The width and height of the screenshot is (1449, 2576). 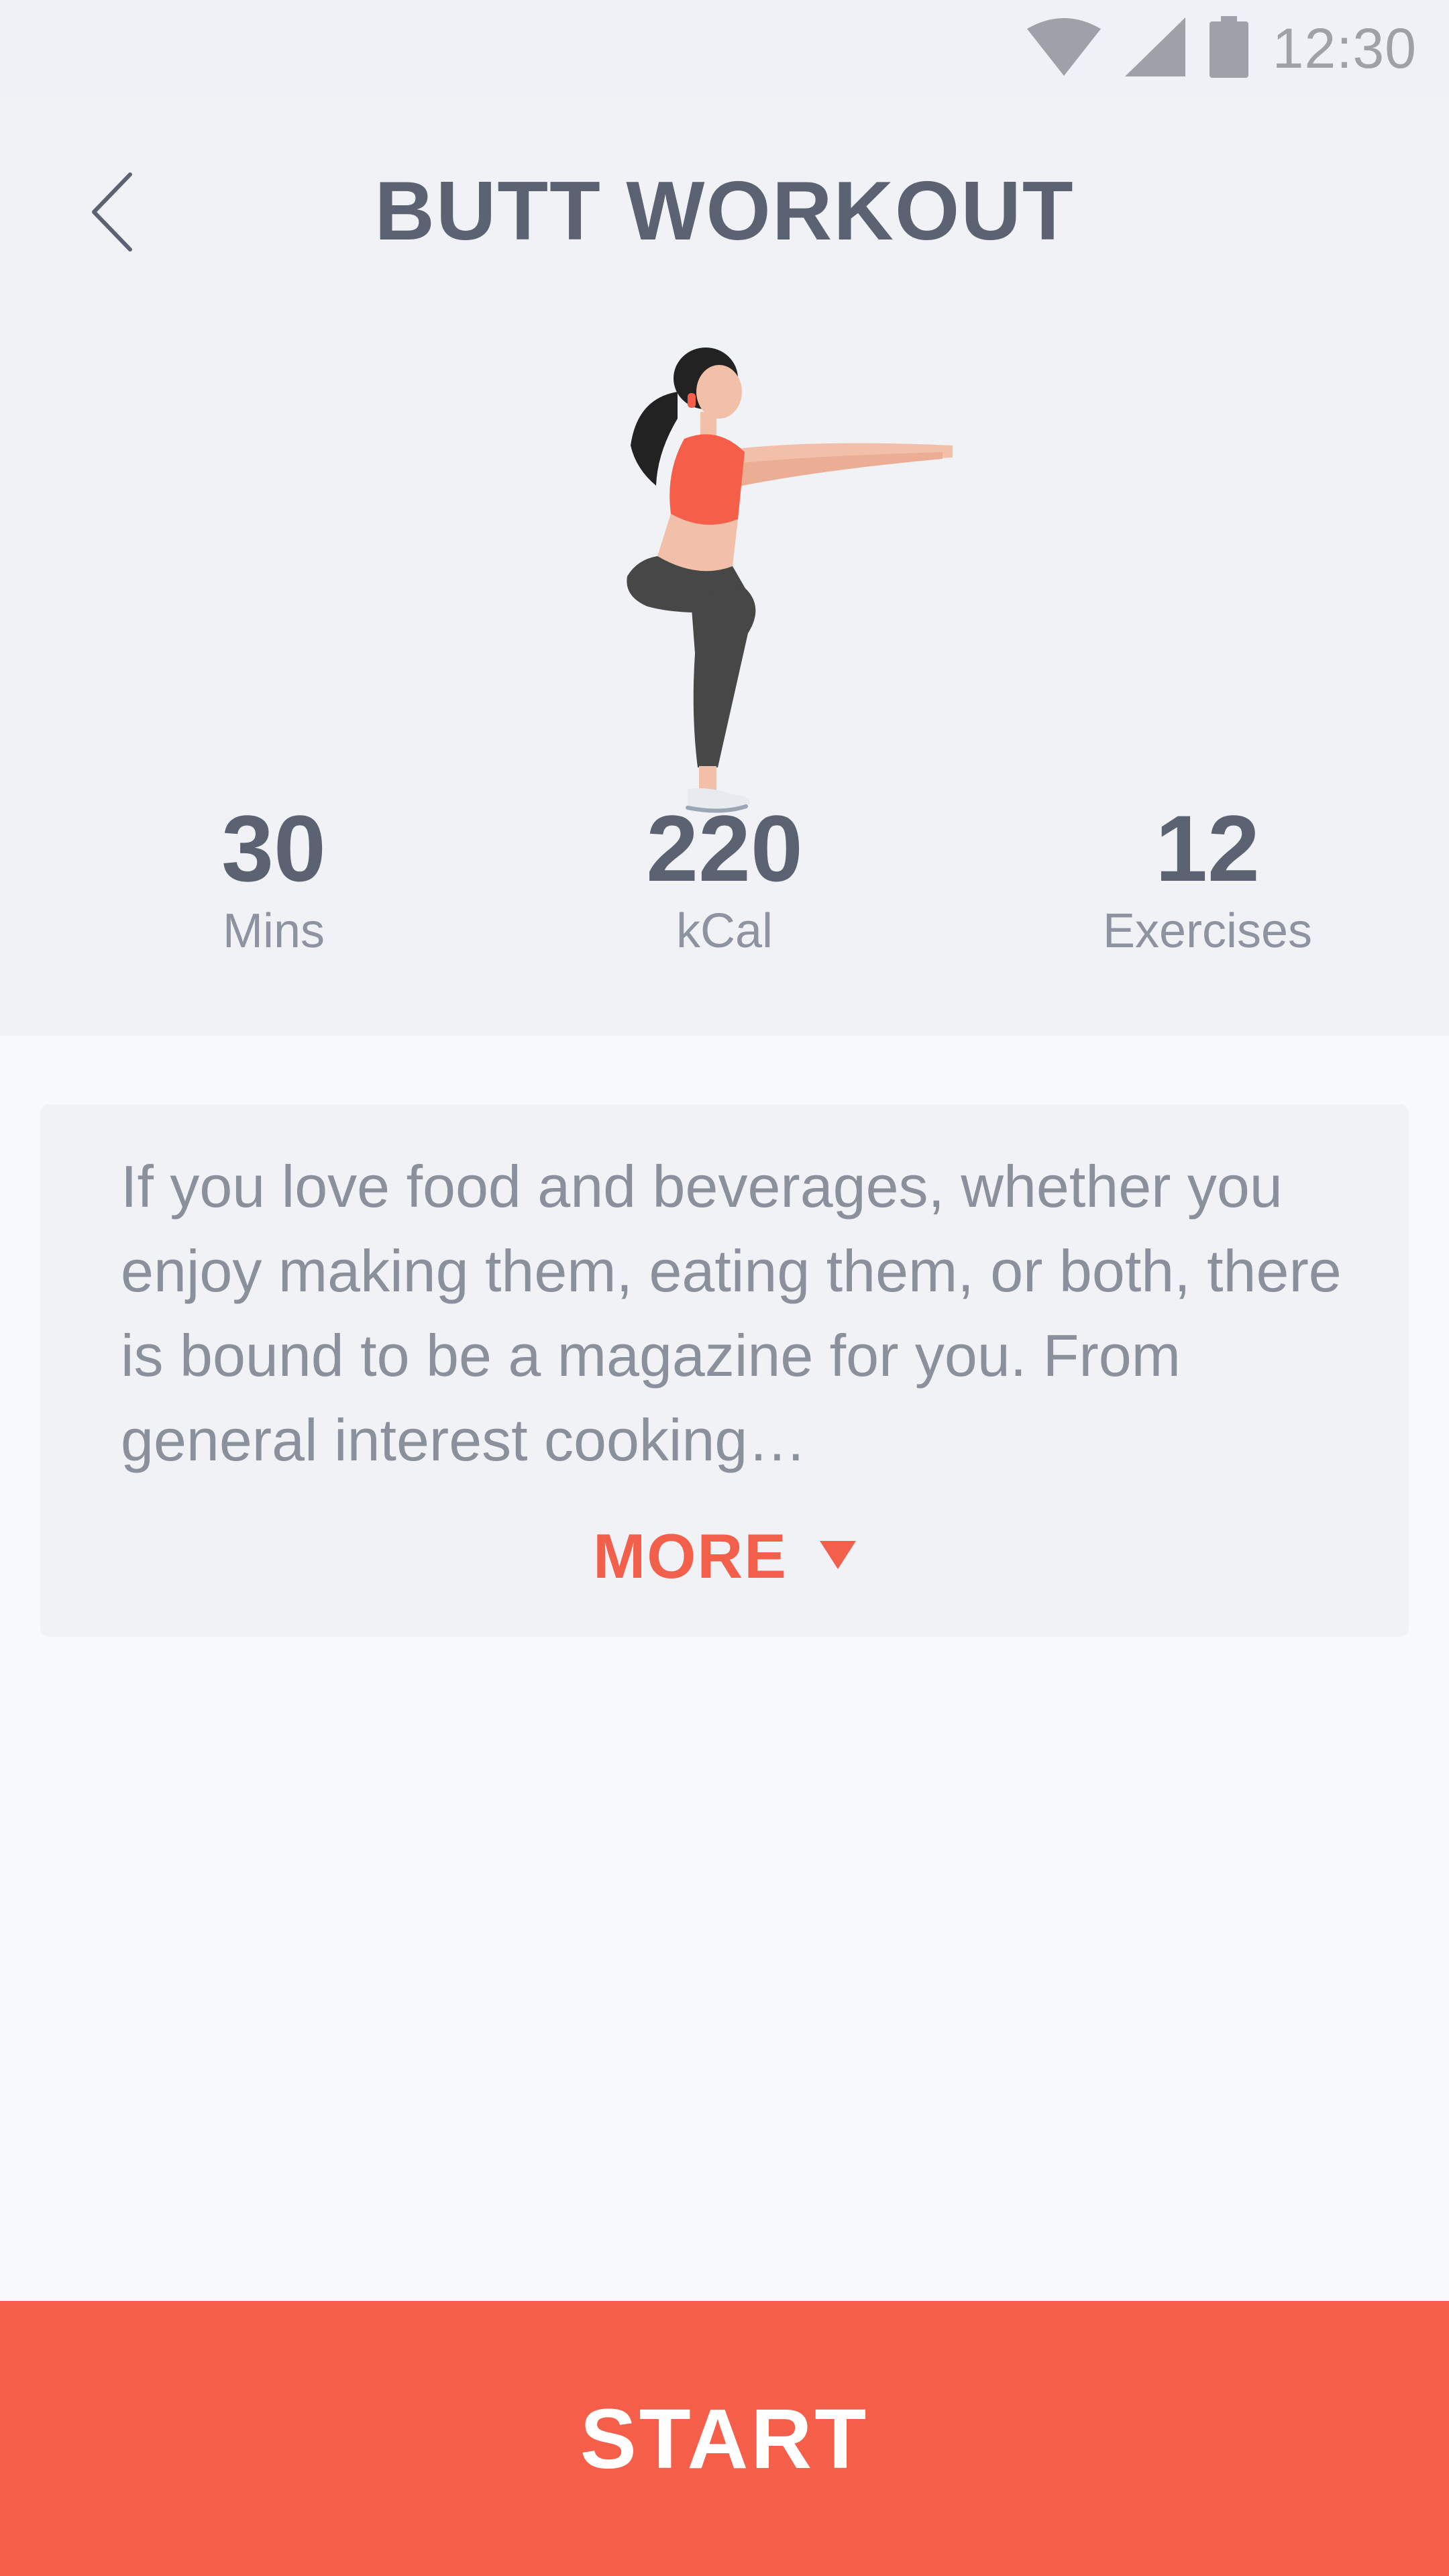 I want to click on status-bar: 12:30, so click(x=724, y=48).